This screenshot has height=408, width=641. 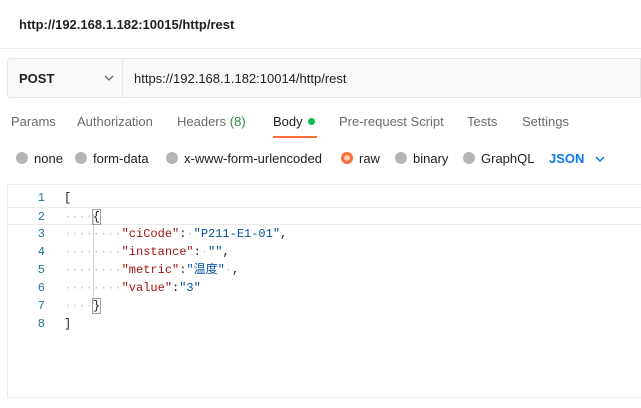 I want to click on line-code: ], so click(x=67, y=324).